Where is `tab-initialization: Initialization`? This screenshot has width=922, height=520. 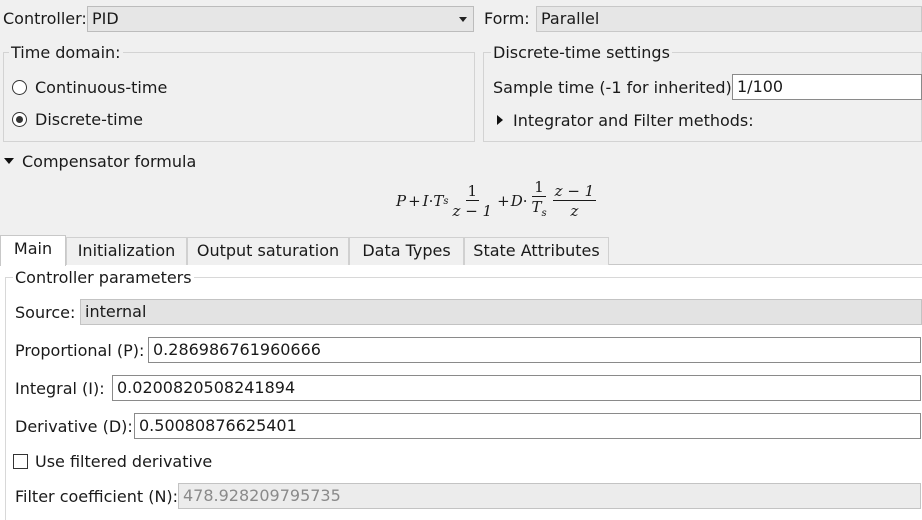 tab-initialization: Initialization is located at coordinates (126, 251).